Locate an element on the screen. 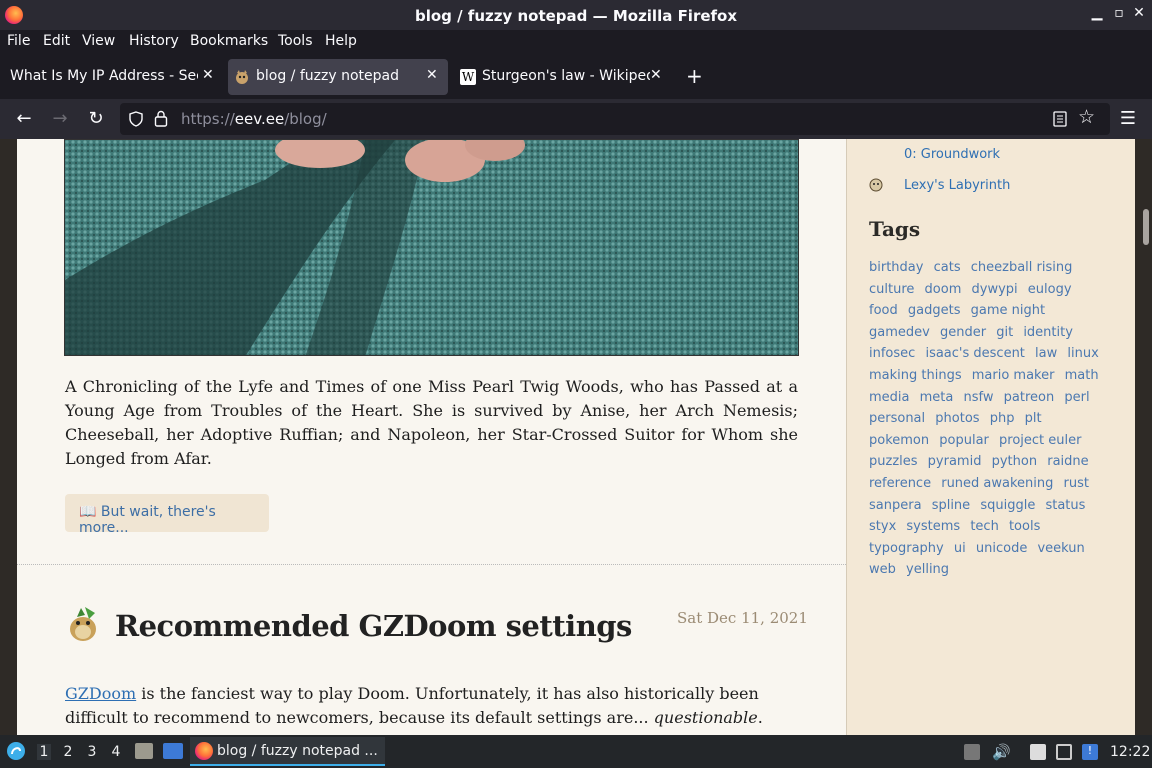 This screenshot has width=1152, height=768. gzdoom-link: GZDoom is located at coordinates (100, 693).